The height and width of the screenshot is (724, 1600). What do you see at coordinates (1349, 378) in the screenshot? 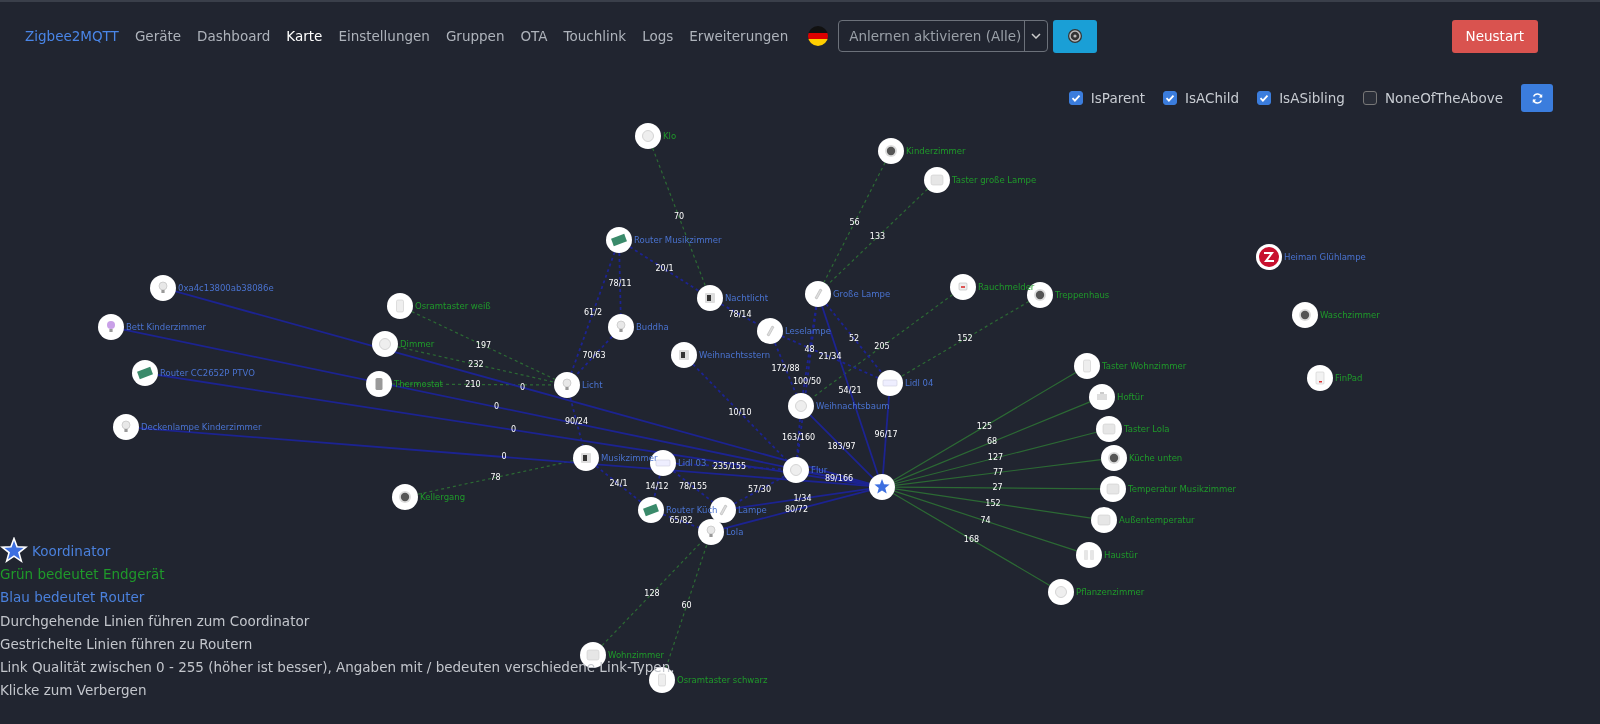
I see `device-label: FinPad` at bounding box center [1349, 378].